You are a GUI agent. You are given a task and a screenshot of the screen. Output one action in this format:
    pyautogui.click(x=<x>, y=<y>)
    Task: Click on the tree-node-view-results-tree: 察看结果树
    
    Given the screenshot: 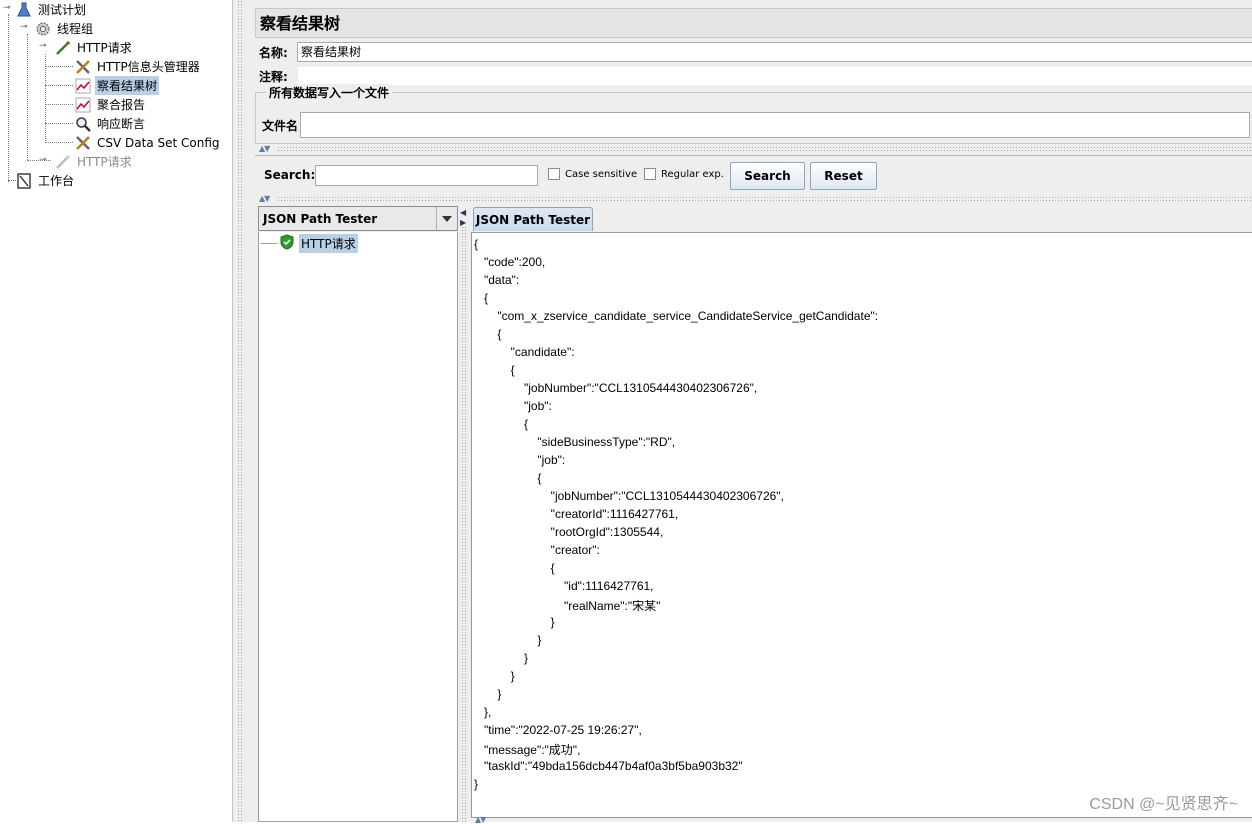 What is the action you would take?
    pyautogui.click(x=117, y=85)
    